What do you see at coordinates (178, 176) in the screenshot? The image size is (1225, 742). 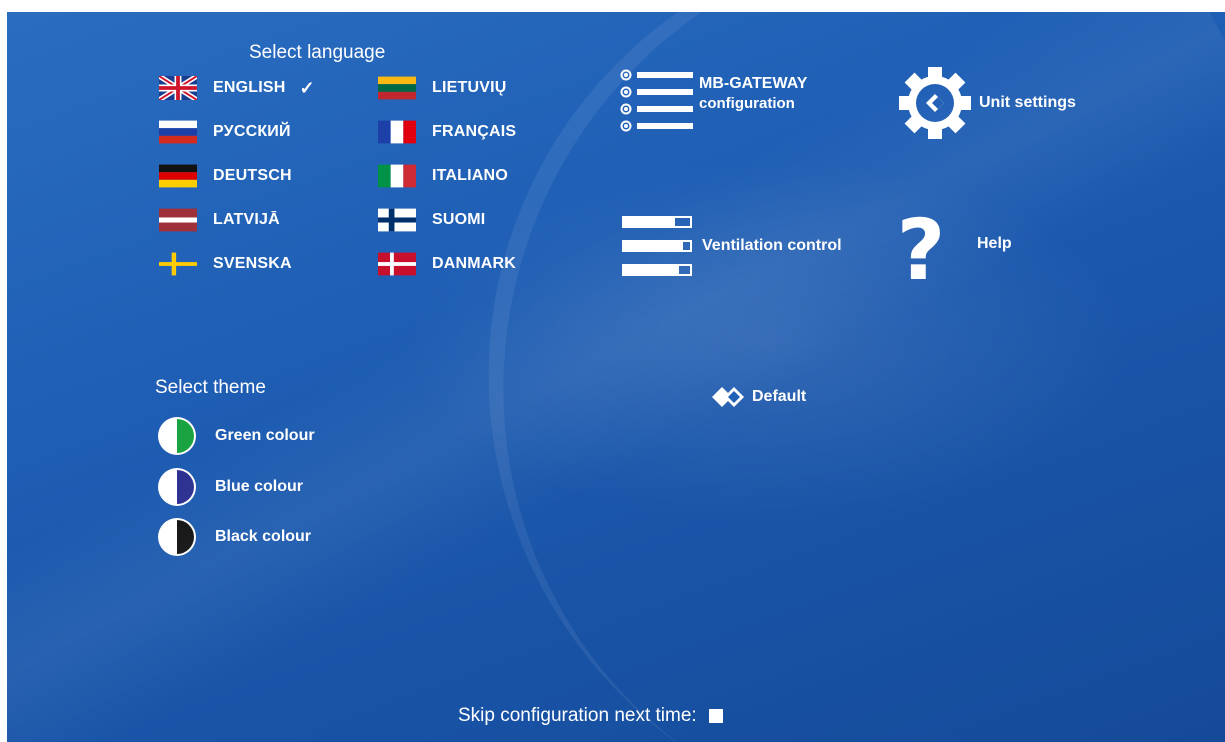 I see `germany-flag-icon` at bounding box center [178, 176].